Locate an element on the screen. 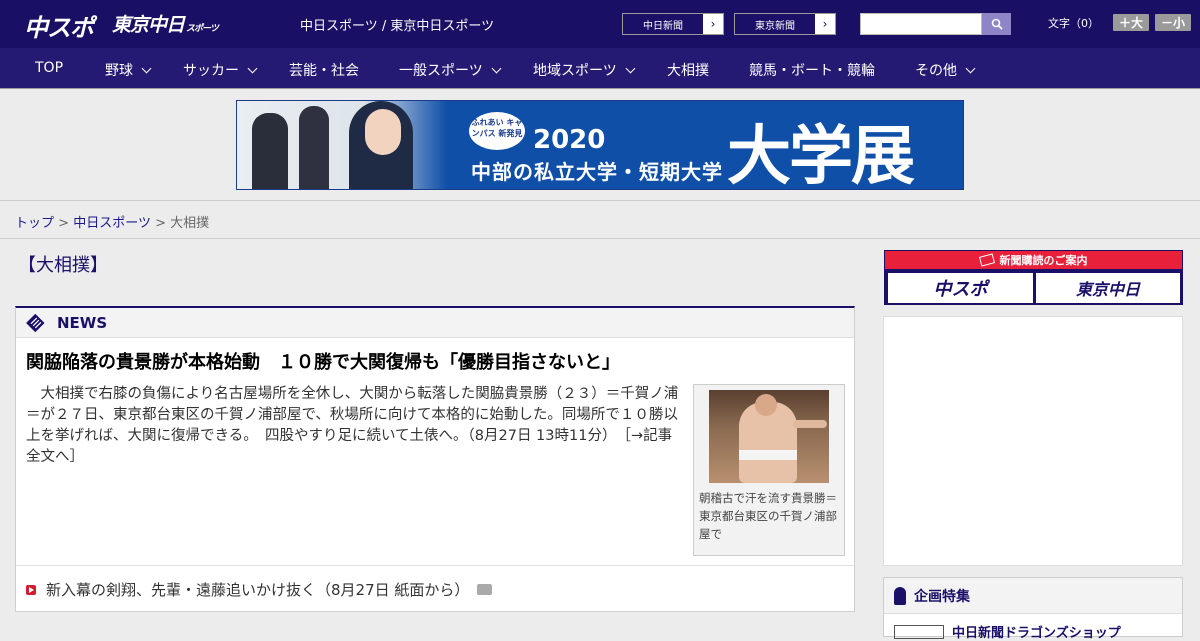 This screenshot has width=1200, height=641. news-photo-box: 朝稽古で汗を流す貴景勝＝東京都台東区の千賀ノ浦部屋で is located at coordinates (769, 470).